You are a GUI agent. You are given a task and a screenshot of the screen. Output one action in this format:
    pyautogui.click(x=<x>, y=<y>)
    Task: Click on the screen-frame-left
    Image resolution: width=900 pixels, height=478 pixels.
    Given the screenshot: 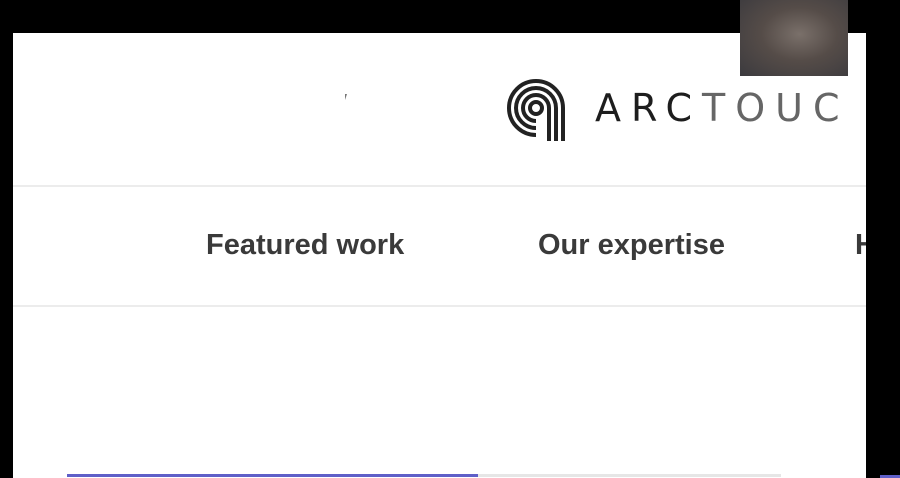 What is the action you would take?
    pyautogui.click(x=6, y=239)
    